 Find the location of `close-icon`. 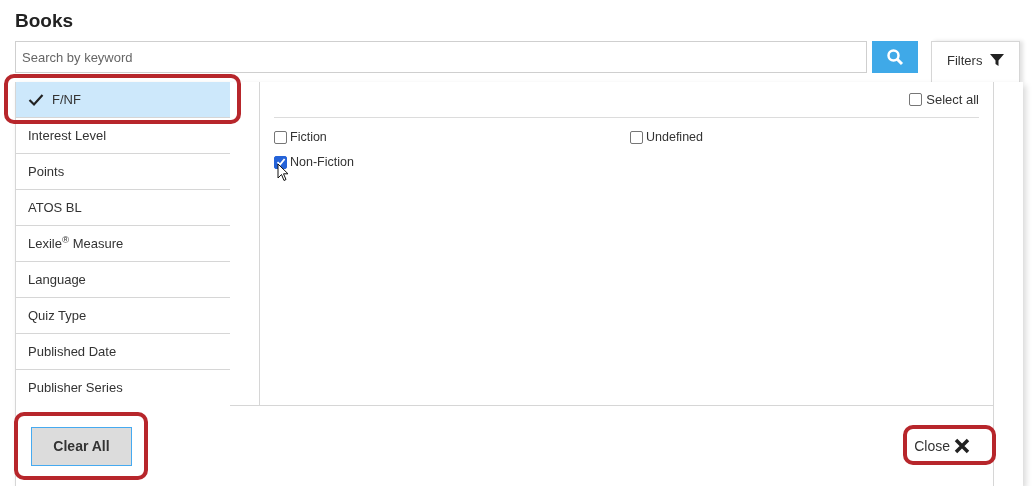

close-icon is located at coordinates (962, 446).